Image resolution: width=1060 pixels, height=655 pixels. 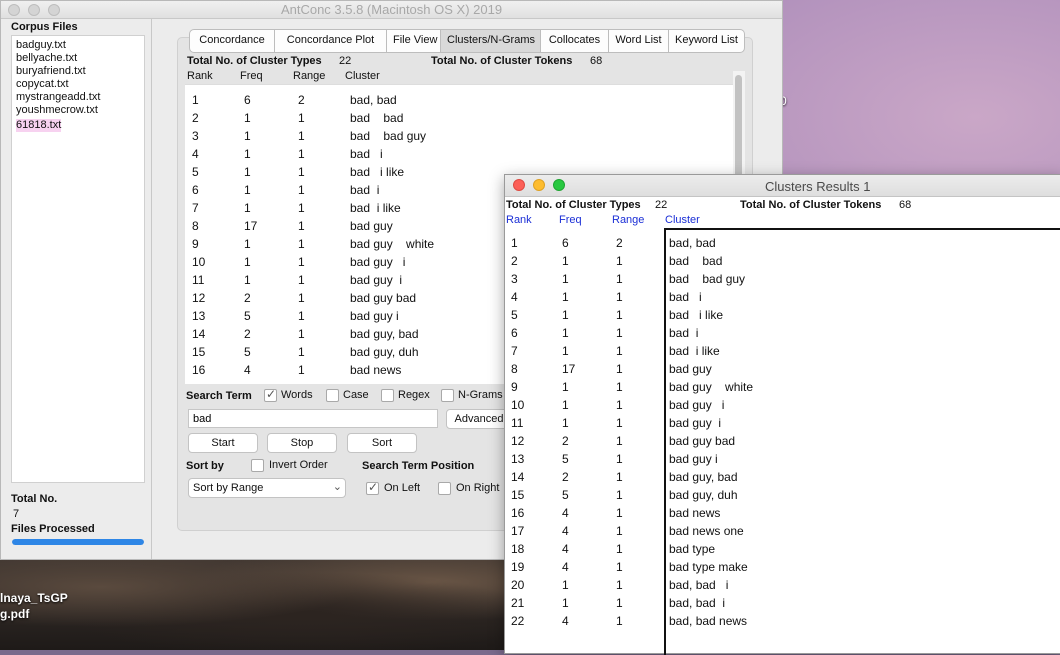 I want to click on files-processed-progress-bar, so click(x=78, y=542).